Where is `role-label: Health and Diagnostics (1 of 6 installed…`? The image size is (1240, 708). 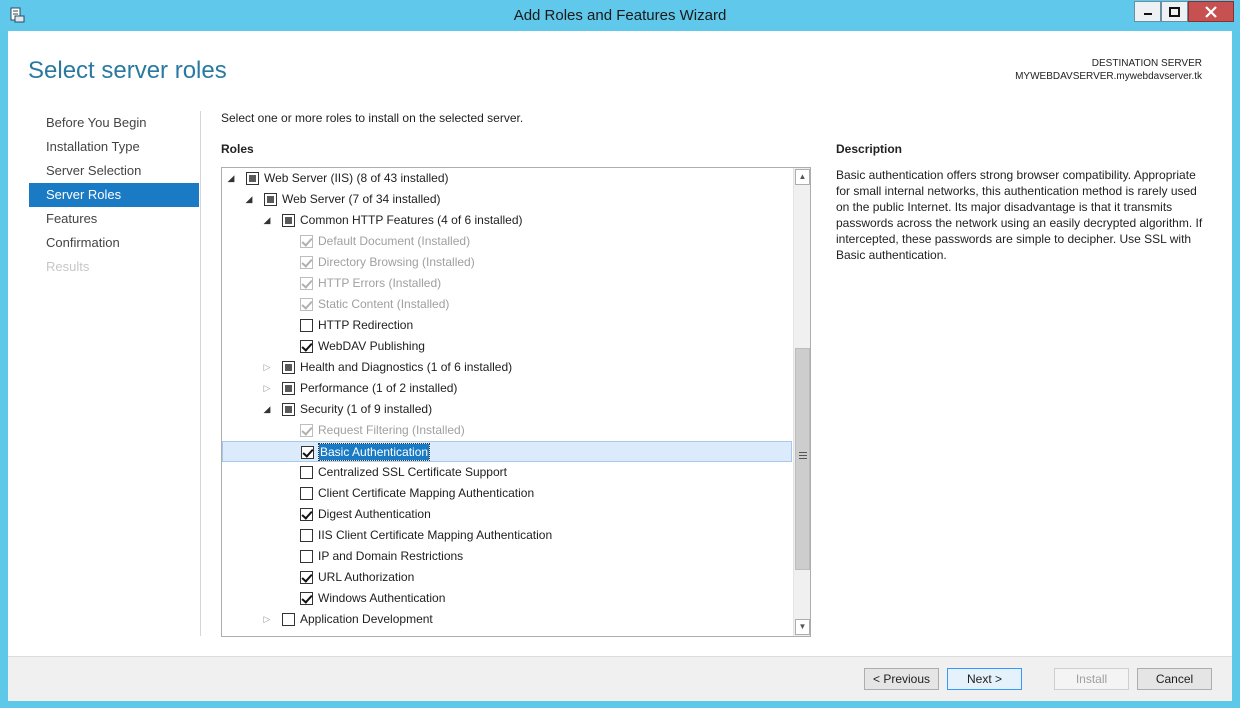
role-label: Health and Diagnostics (1 of 6 installed… is located at coordinates (406, 367).